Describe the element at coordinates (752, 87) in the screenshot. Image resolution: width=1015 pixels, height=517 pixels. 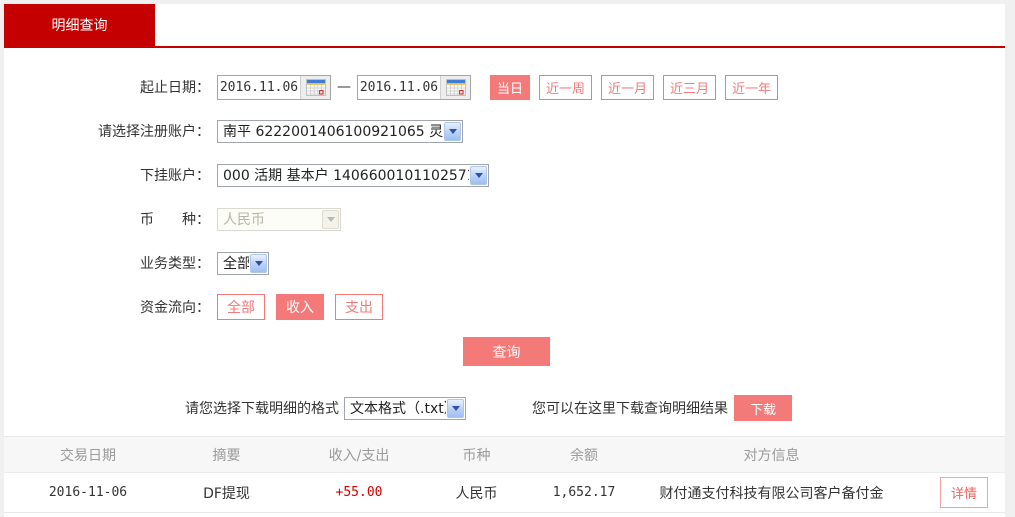
I see `quick-year-button: 近一年` at that location.